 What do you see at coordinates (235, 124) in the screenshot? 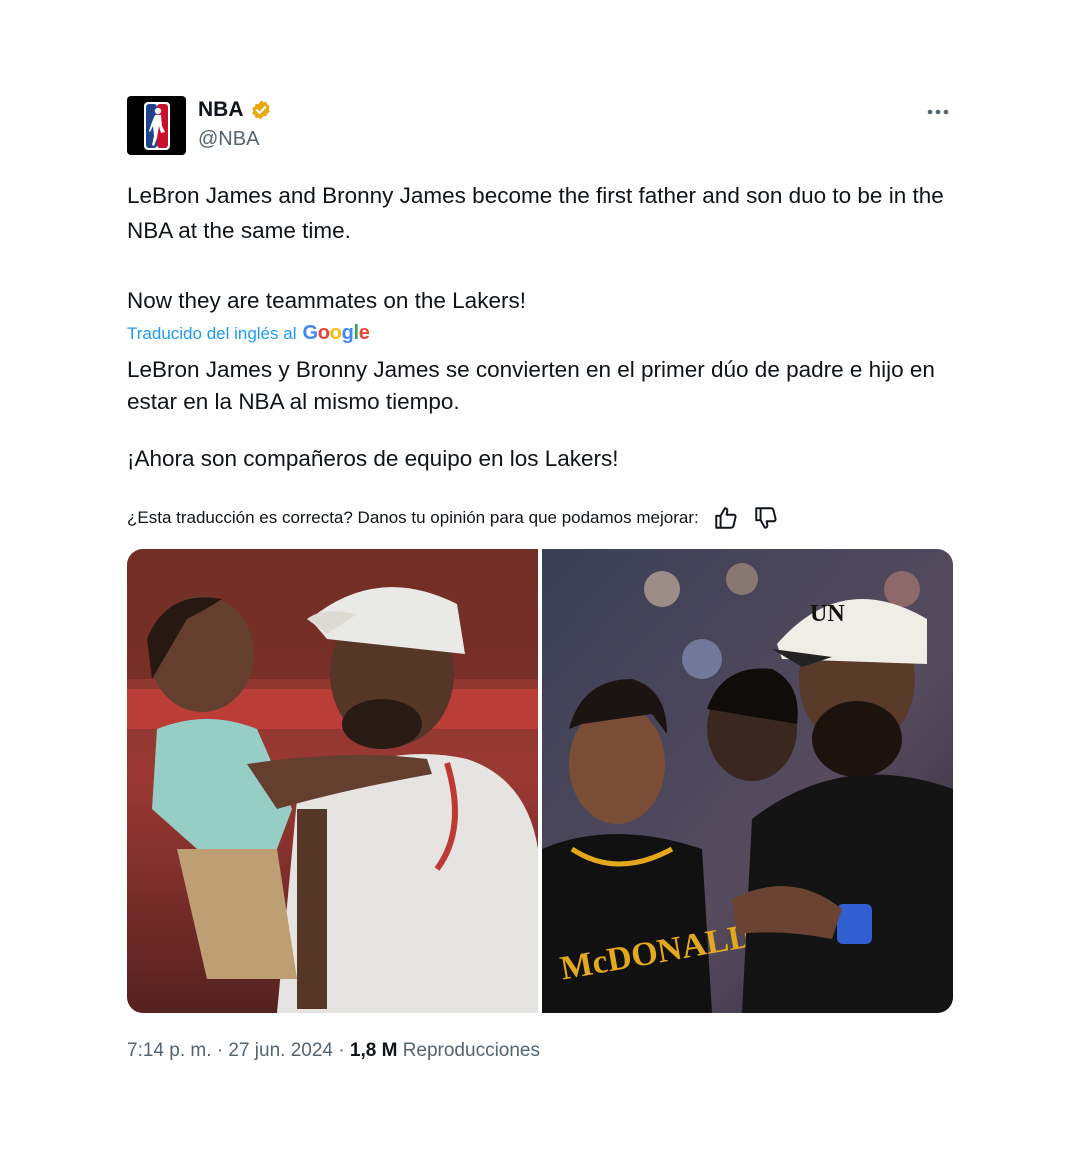
I see `author-names: NBA @NBA` at bounding box center [235, 124].